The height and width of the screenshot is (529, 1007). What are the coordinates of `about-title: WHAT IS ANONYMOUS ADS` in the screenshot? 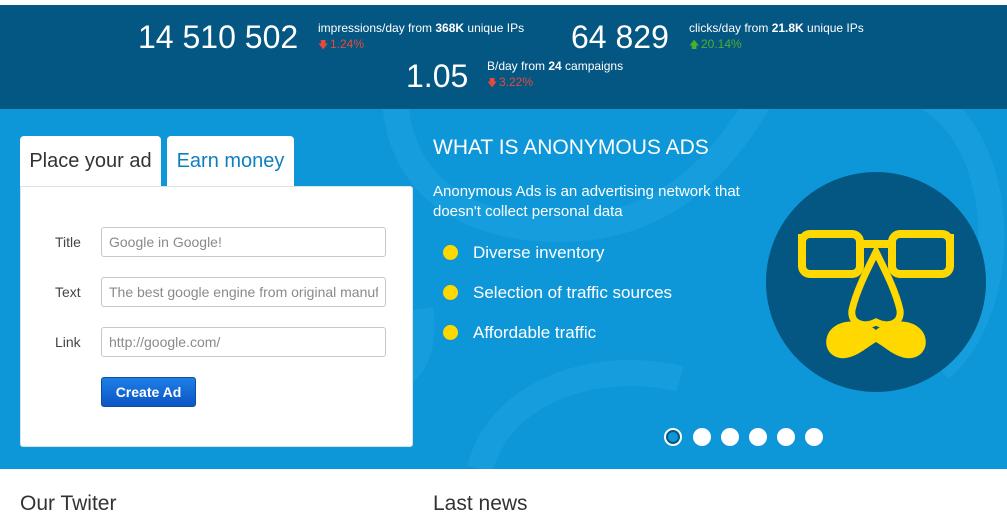 It's located at (571, 147).